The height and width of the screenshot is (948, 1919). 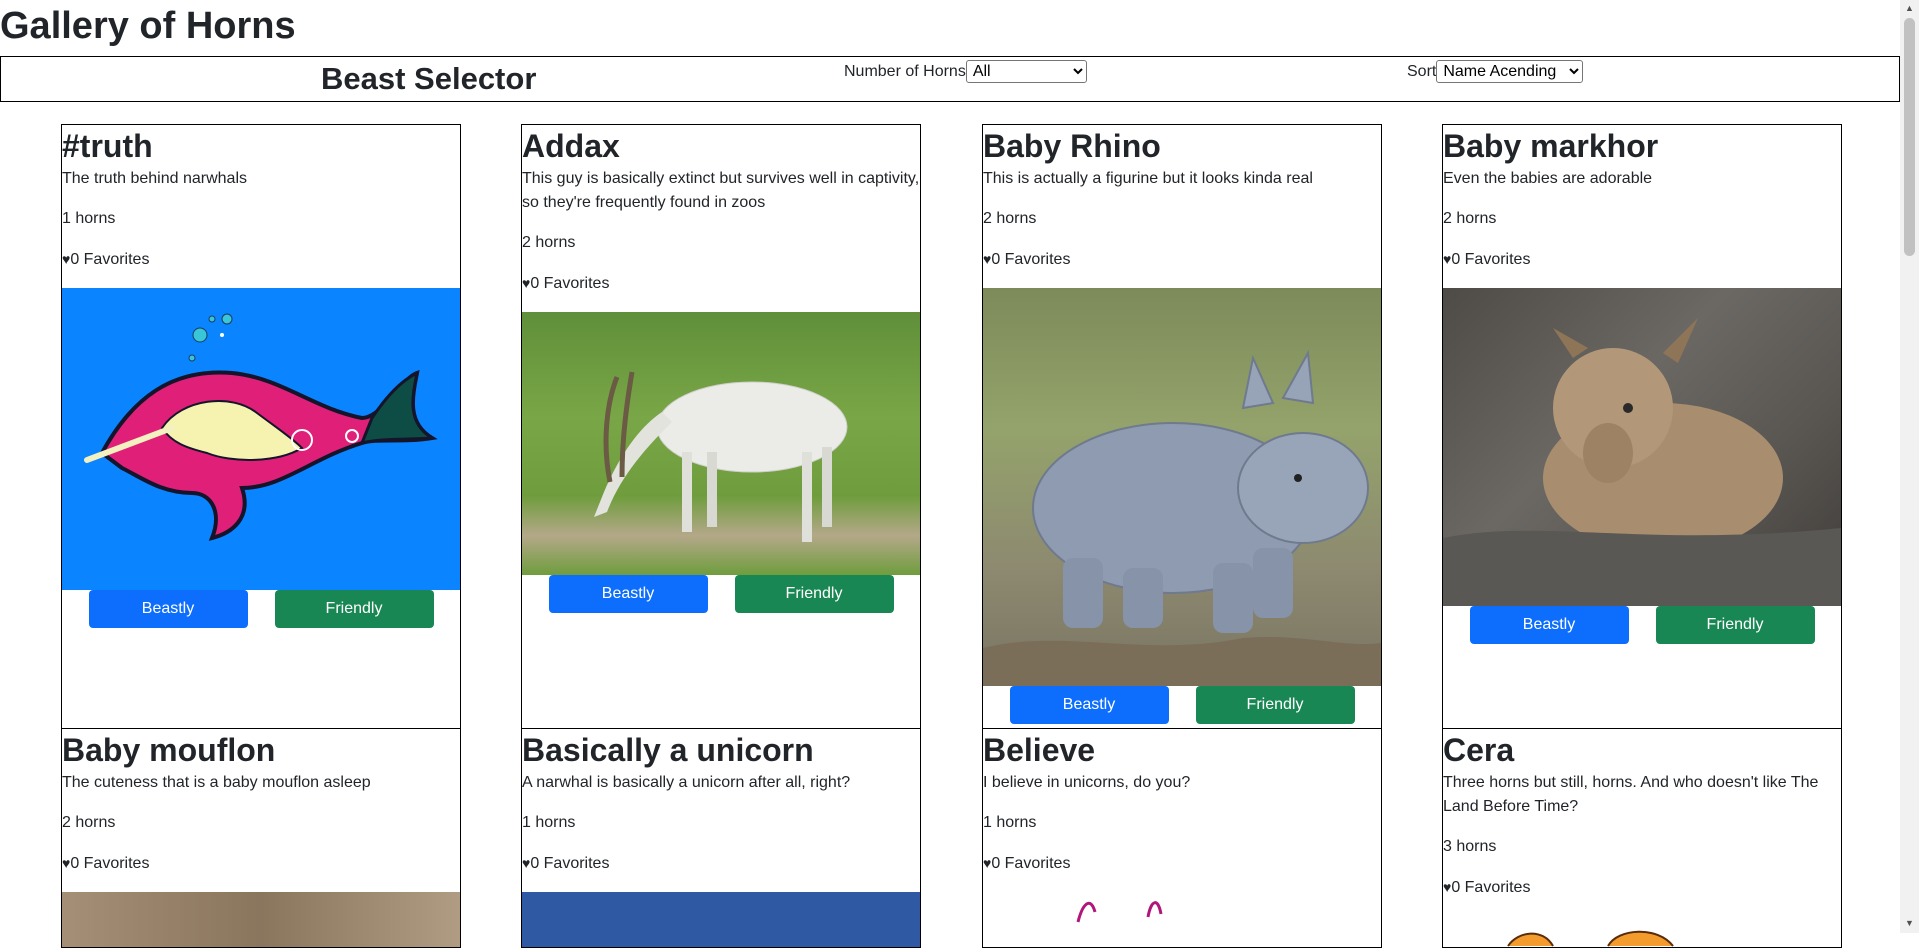 What do you see at coordinates (1909, 923) in the screenshot?
I see `scroll-down-icon: ▼` at bounding box center [1909, 923].